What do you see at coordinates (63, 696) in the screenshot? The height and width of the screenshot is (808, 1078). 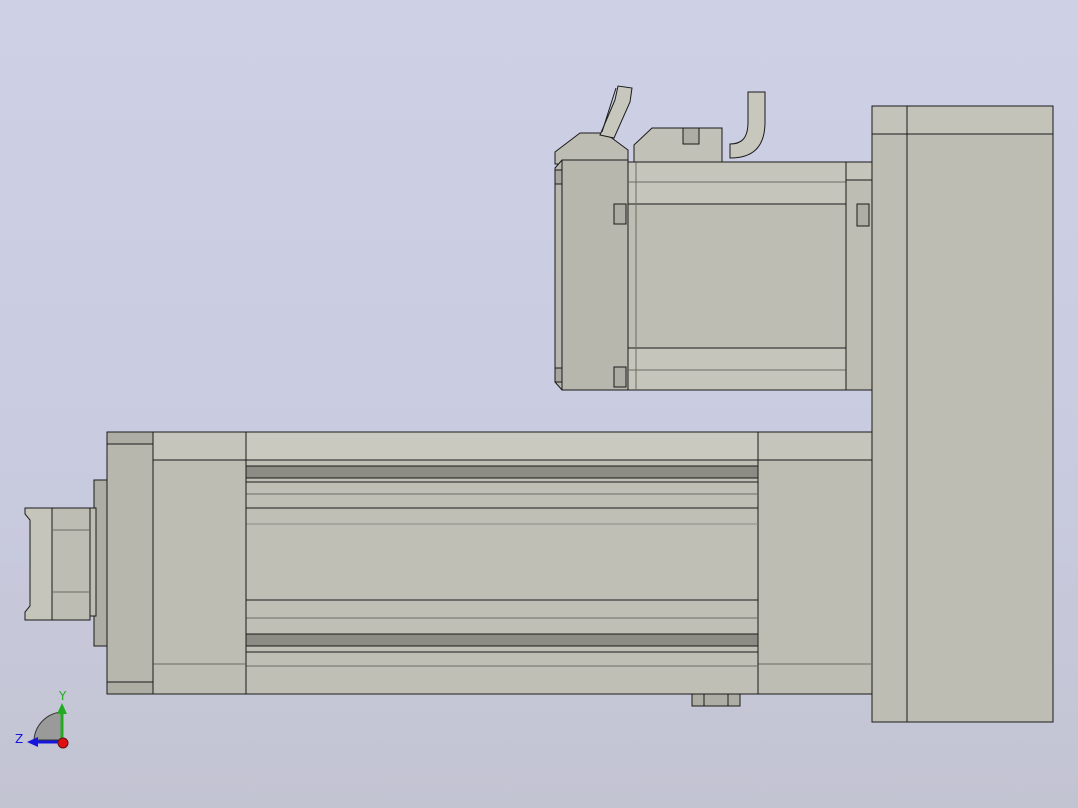 I see `y-axis-label: Y` at bounding box center [63, 696].